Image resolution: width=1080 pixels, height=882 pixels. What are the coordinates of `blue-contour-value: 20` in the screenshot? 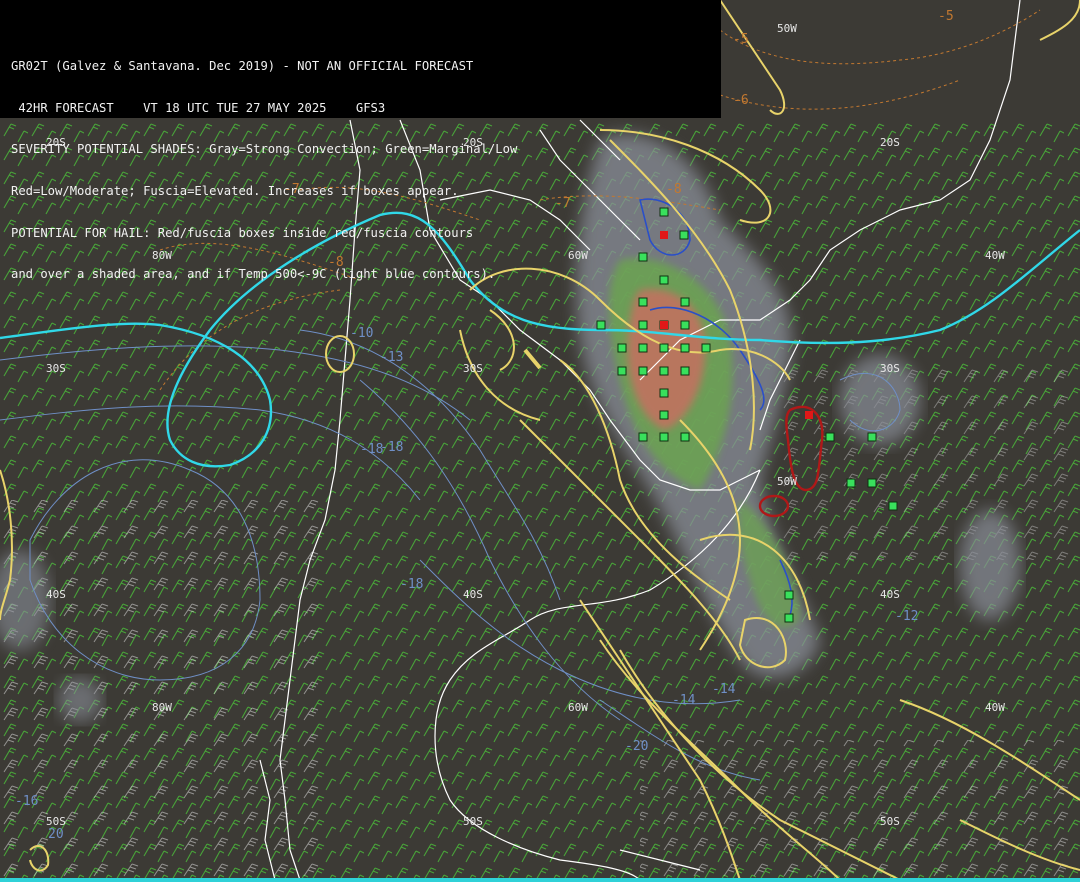 It's located at (56, 834).